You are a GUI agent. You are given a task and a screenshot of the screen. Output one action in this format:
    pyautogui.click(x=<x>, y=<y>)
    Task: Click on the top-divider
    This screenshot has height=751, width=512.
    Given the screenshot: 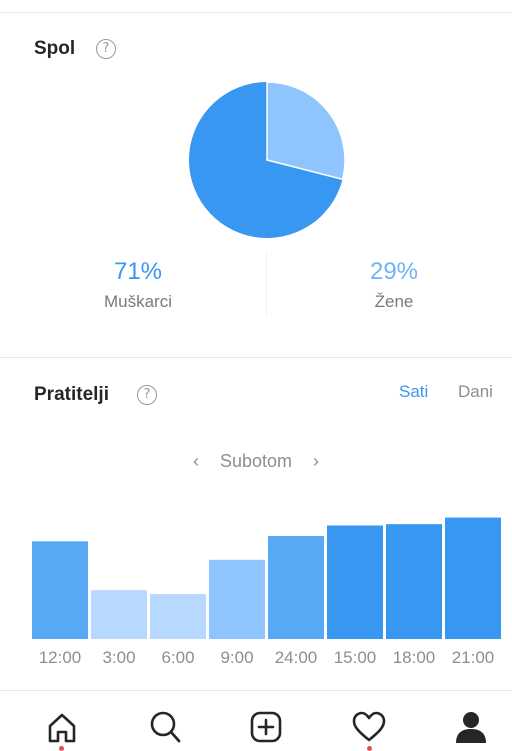 What is the action you would take?
    pyautogui.click(x=256, y=12)
    